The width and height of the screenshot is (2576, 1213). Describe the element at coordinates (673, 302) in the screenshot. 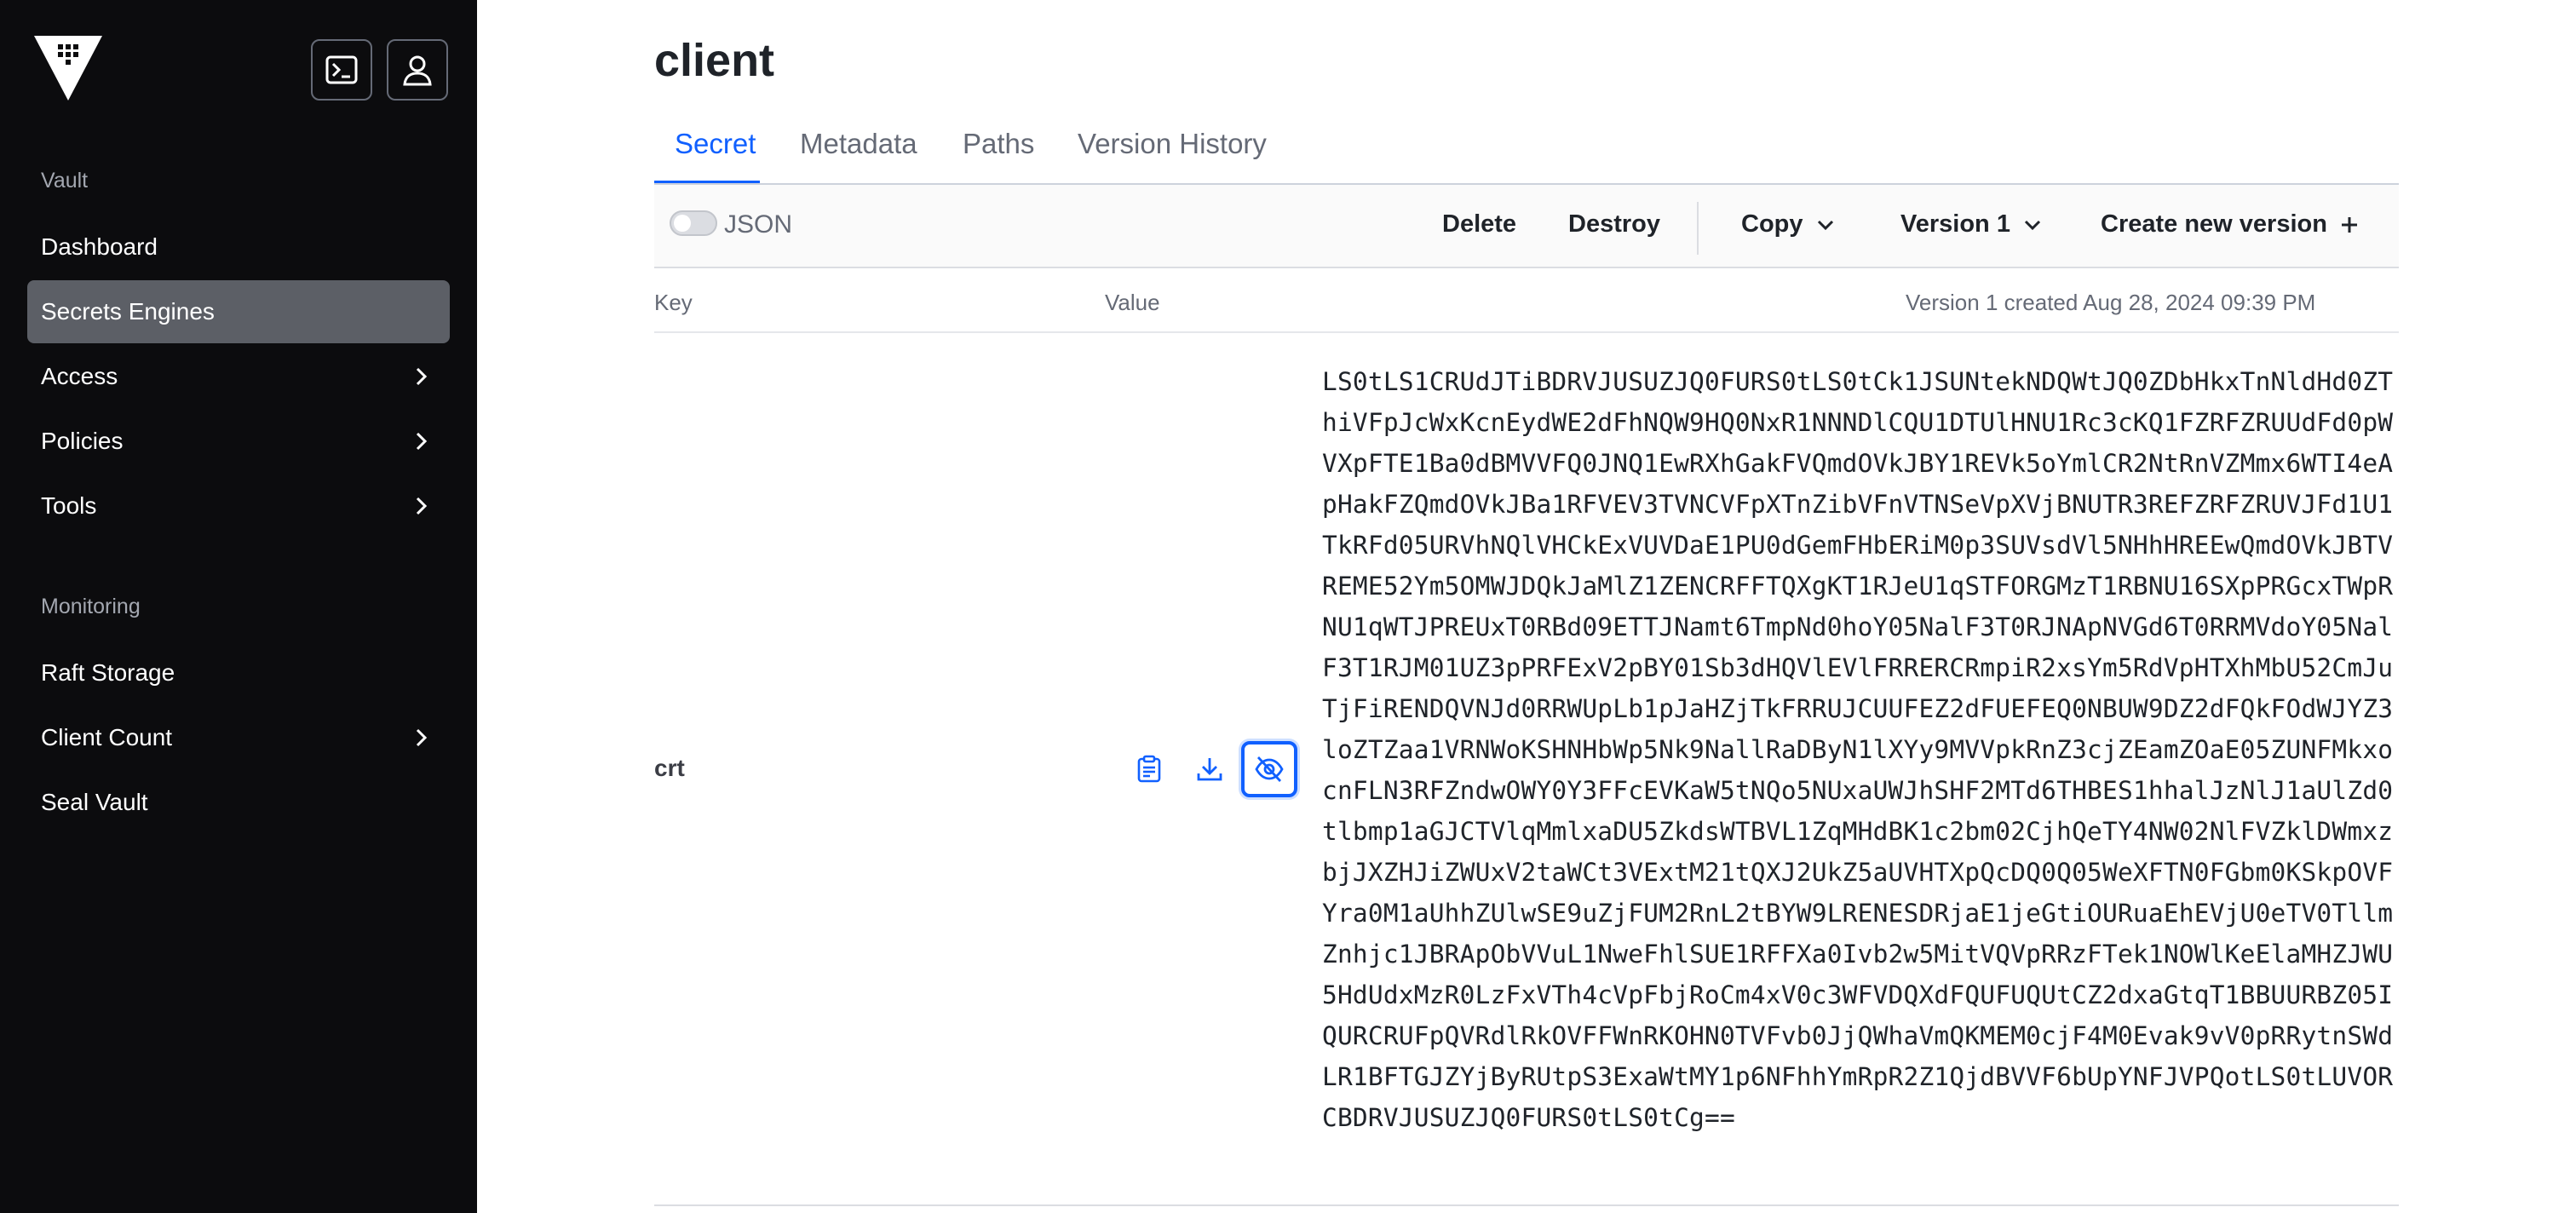

I see `key-column-header: Key` at that location.